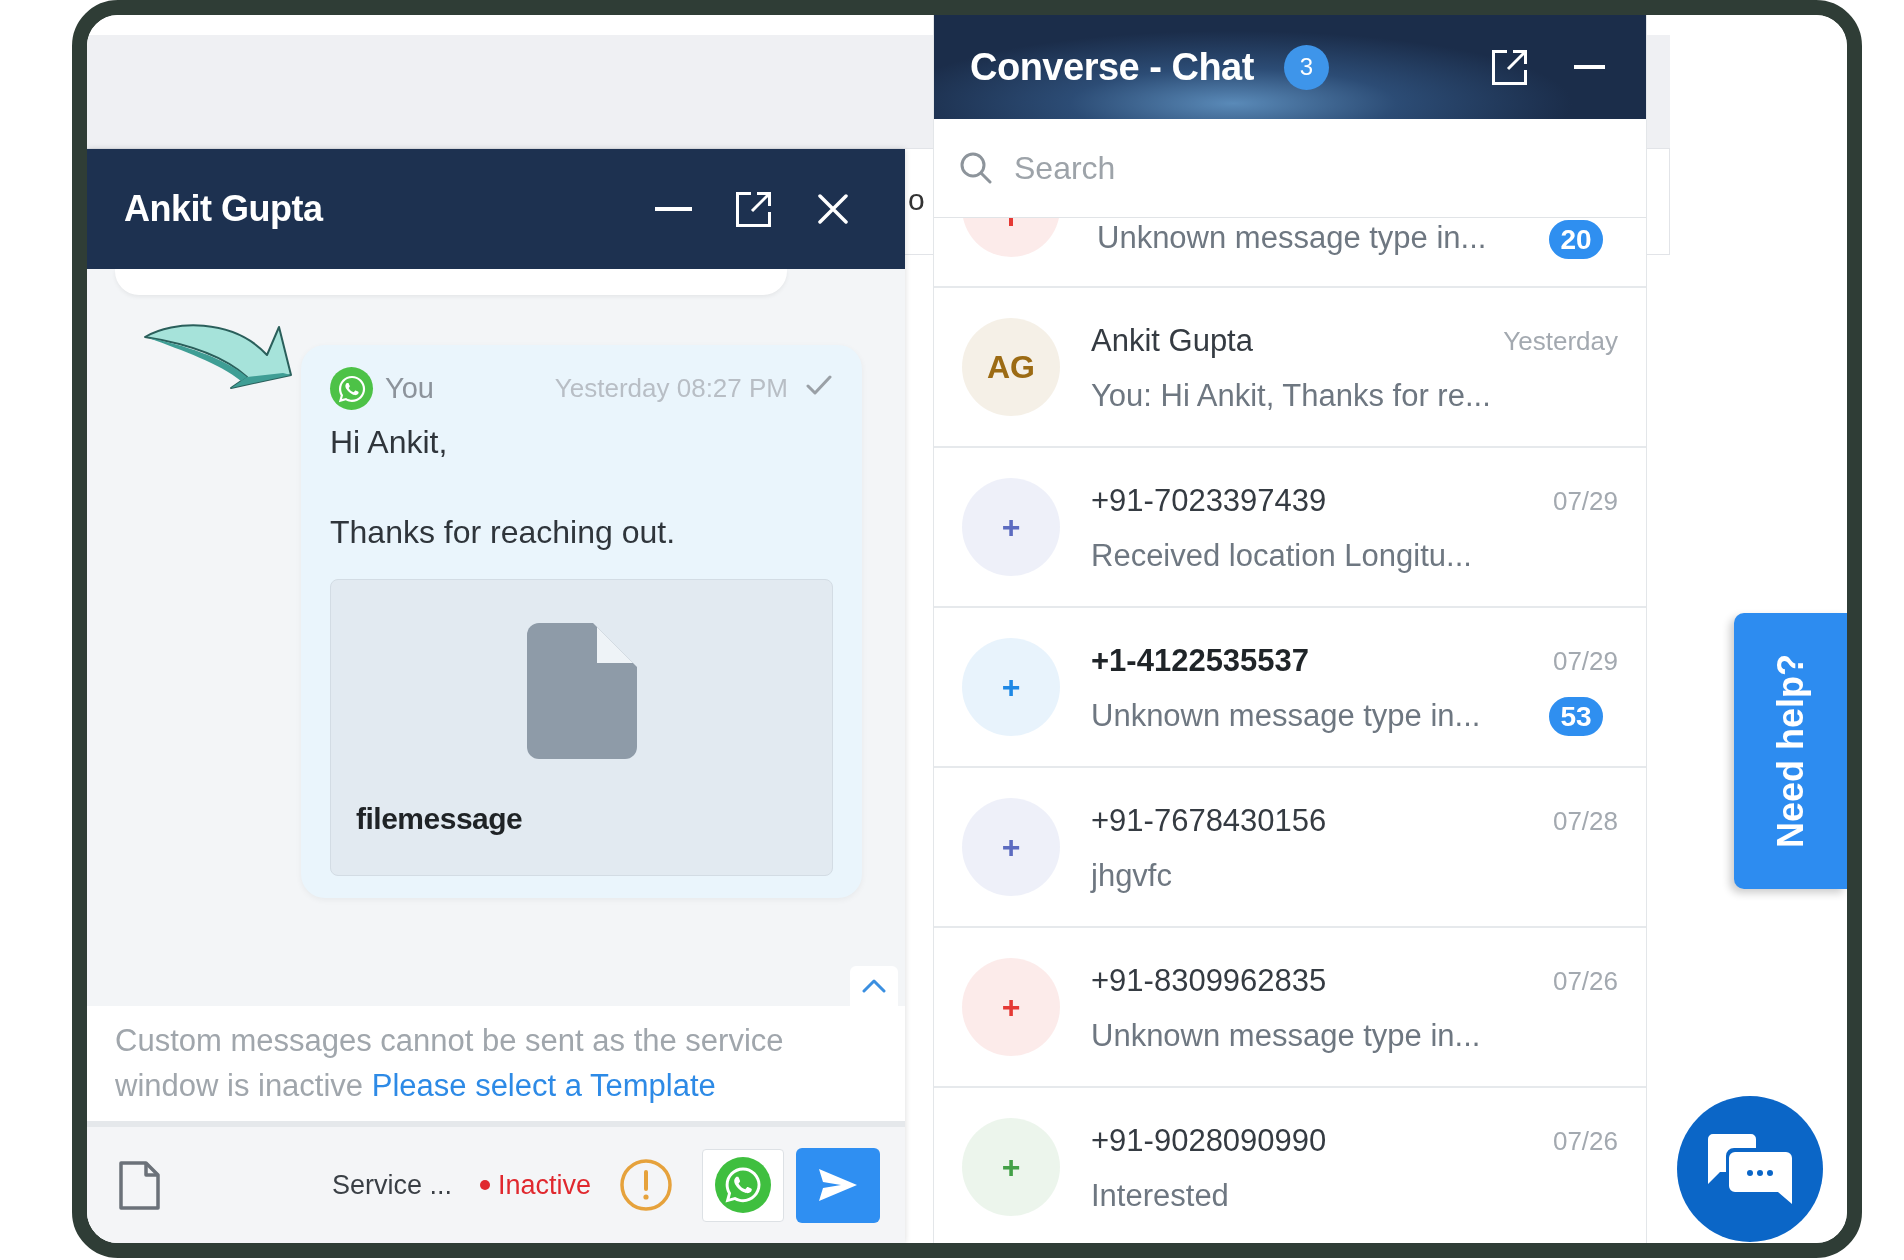 Image resolution: width=1904 pixels, height=1260 pixels. What do you see at coordinates (1172, 341) in the screenshot?
I see `contact-name: Ankit Gupta` at bounding box center [1172, 341].